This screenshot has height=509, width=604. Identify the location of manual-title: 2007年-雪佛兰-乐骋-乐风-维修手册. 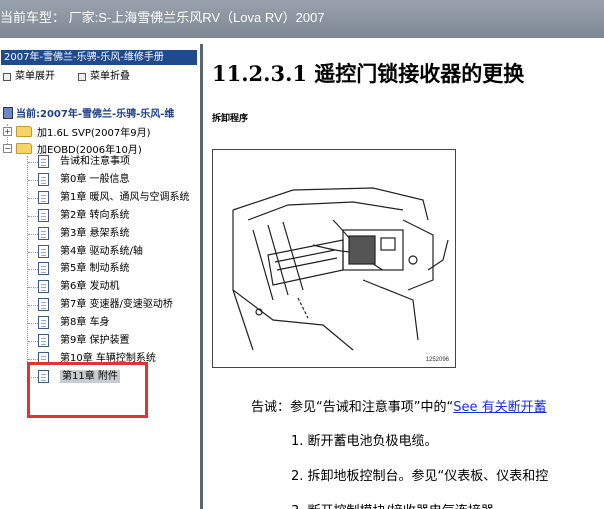
(99, 57).